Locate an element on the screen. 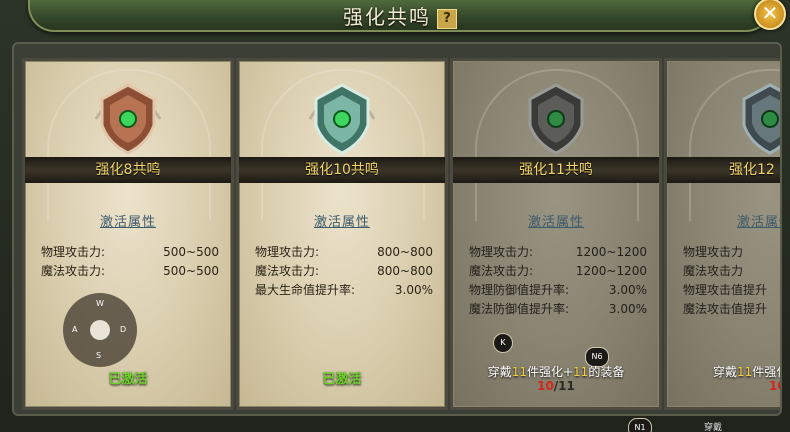 This screenshot has width=790, height=432. window-title: 强化共鸣? is located at coordinates (400, 15).